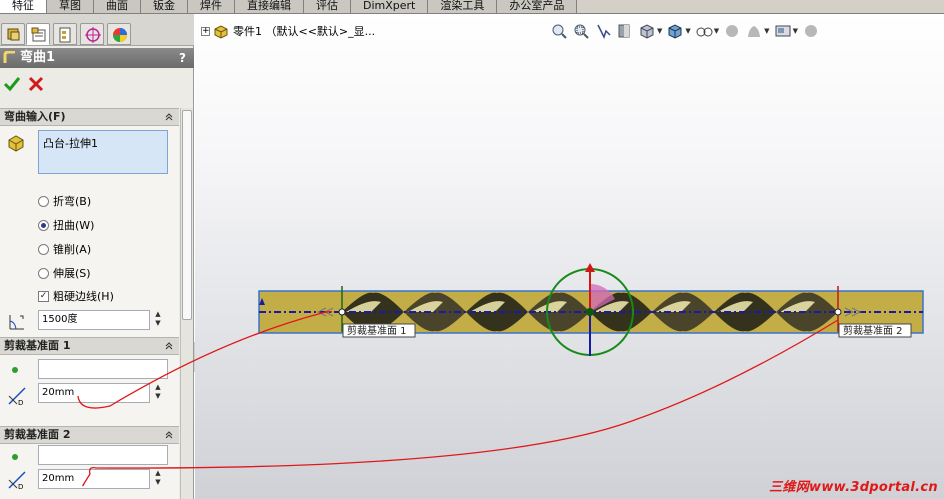 This screenshot has width=944, height=499. I want to click on tab-5: 直接编辑, so click(269, 6).